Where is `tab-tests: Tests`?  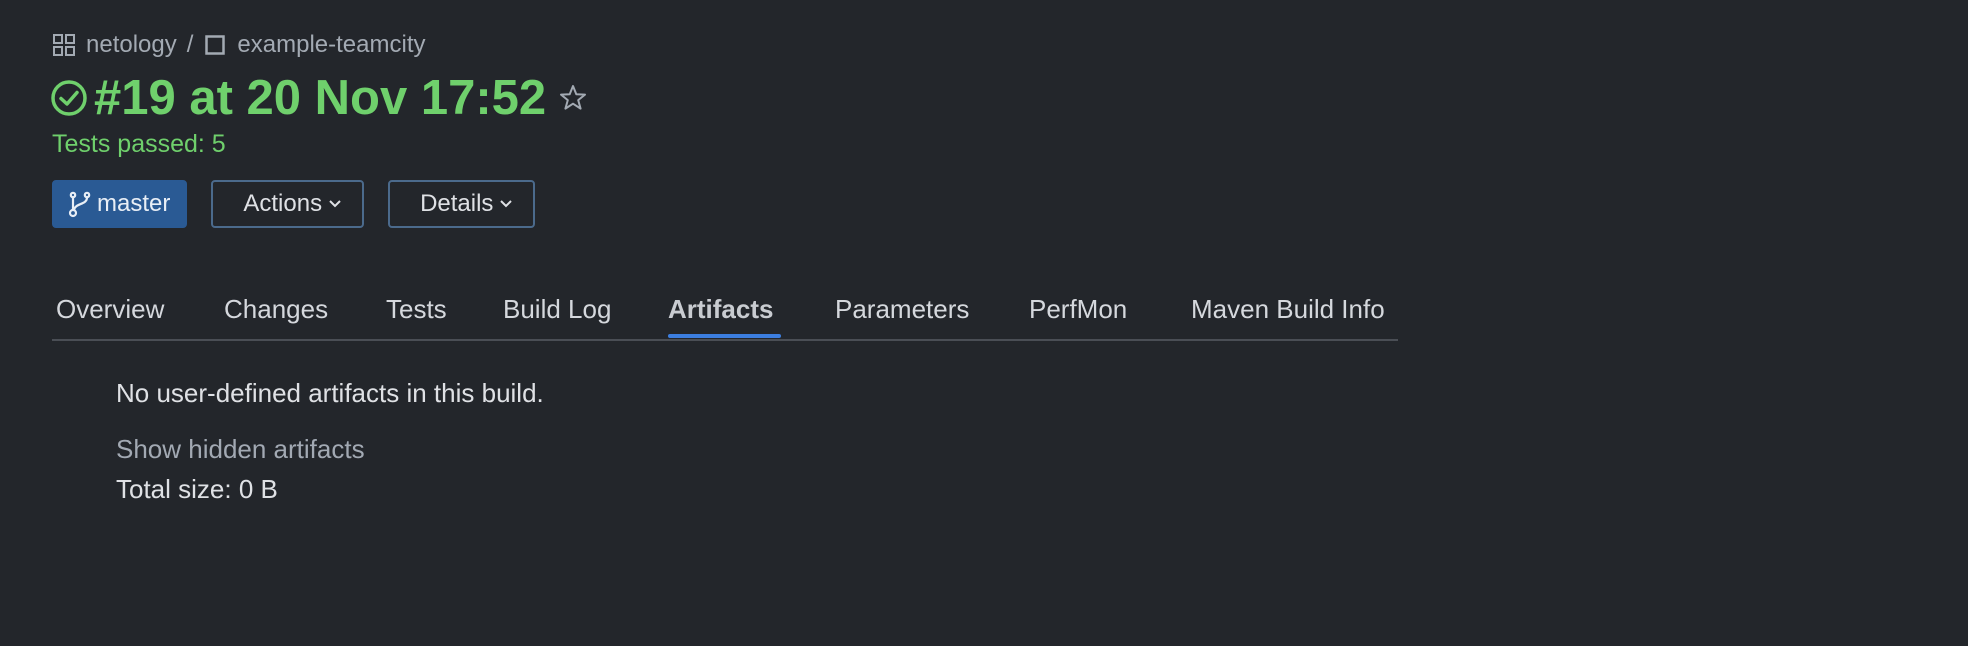 tab-tests: Tests is located at coordinates (416, 309).